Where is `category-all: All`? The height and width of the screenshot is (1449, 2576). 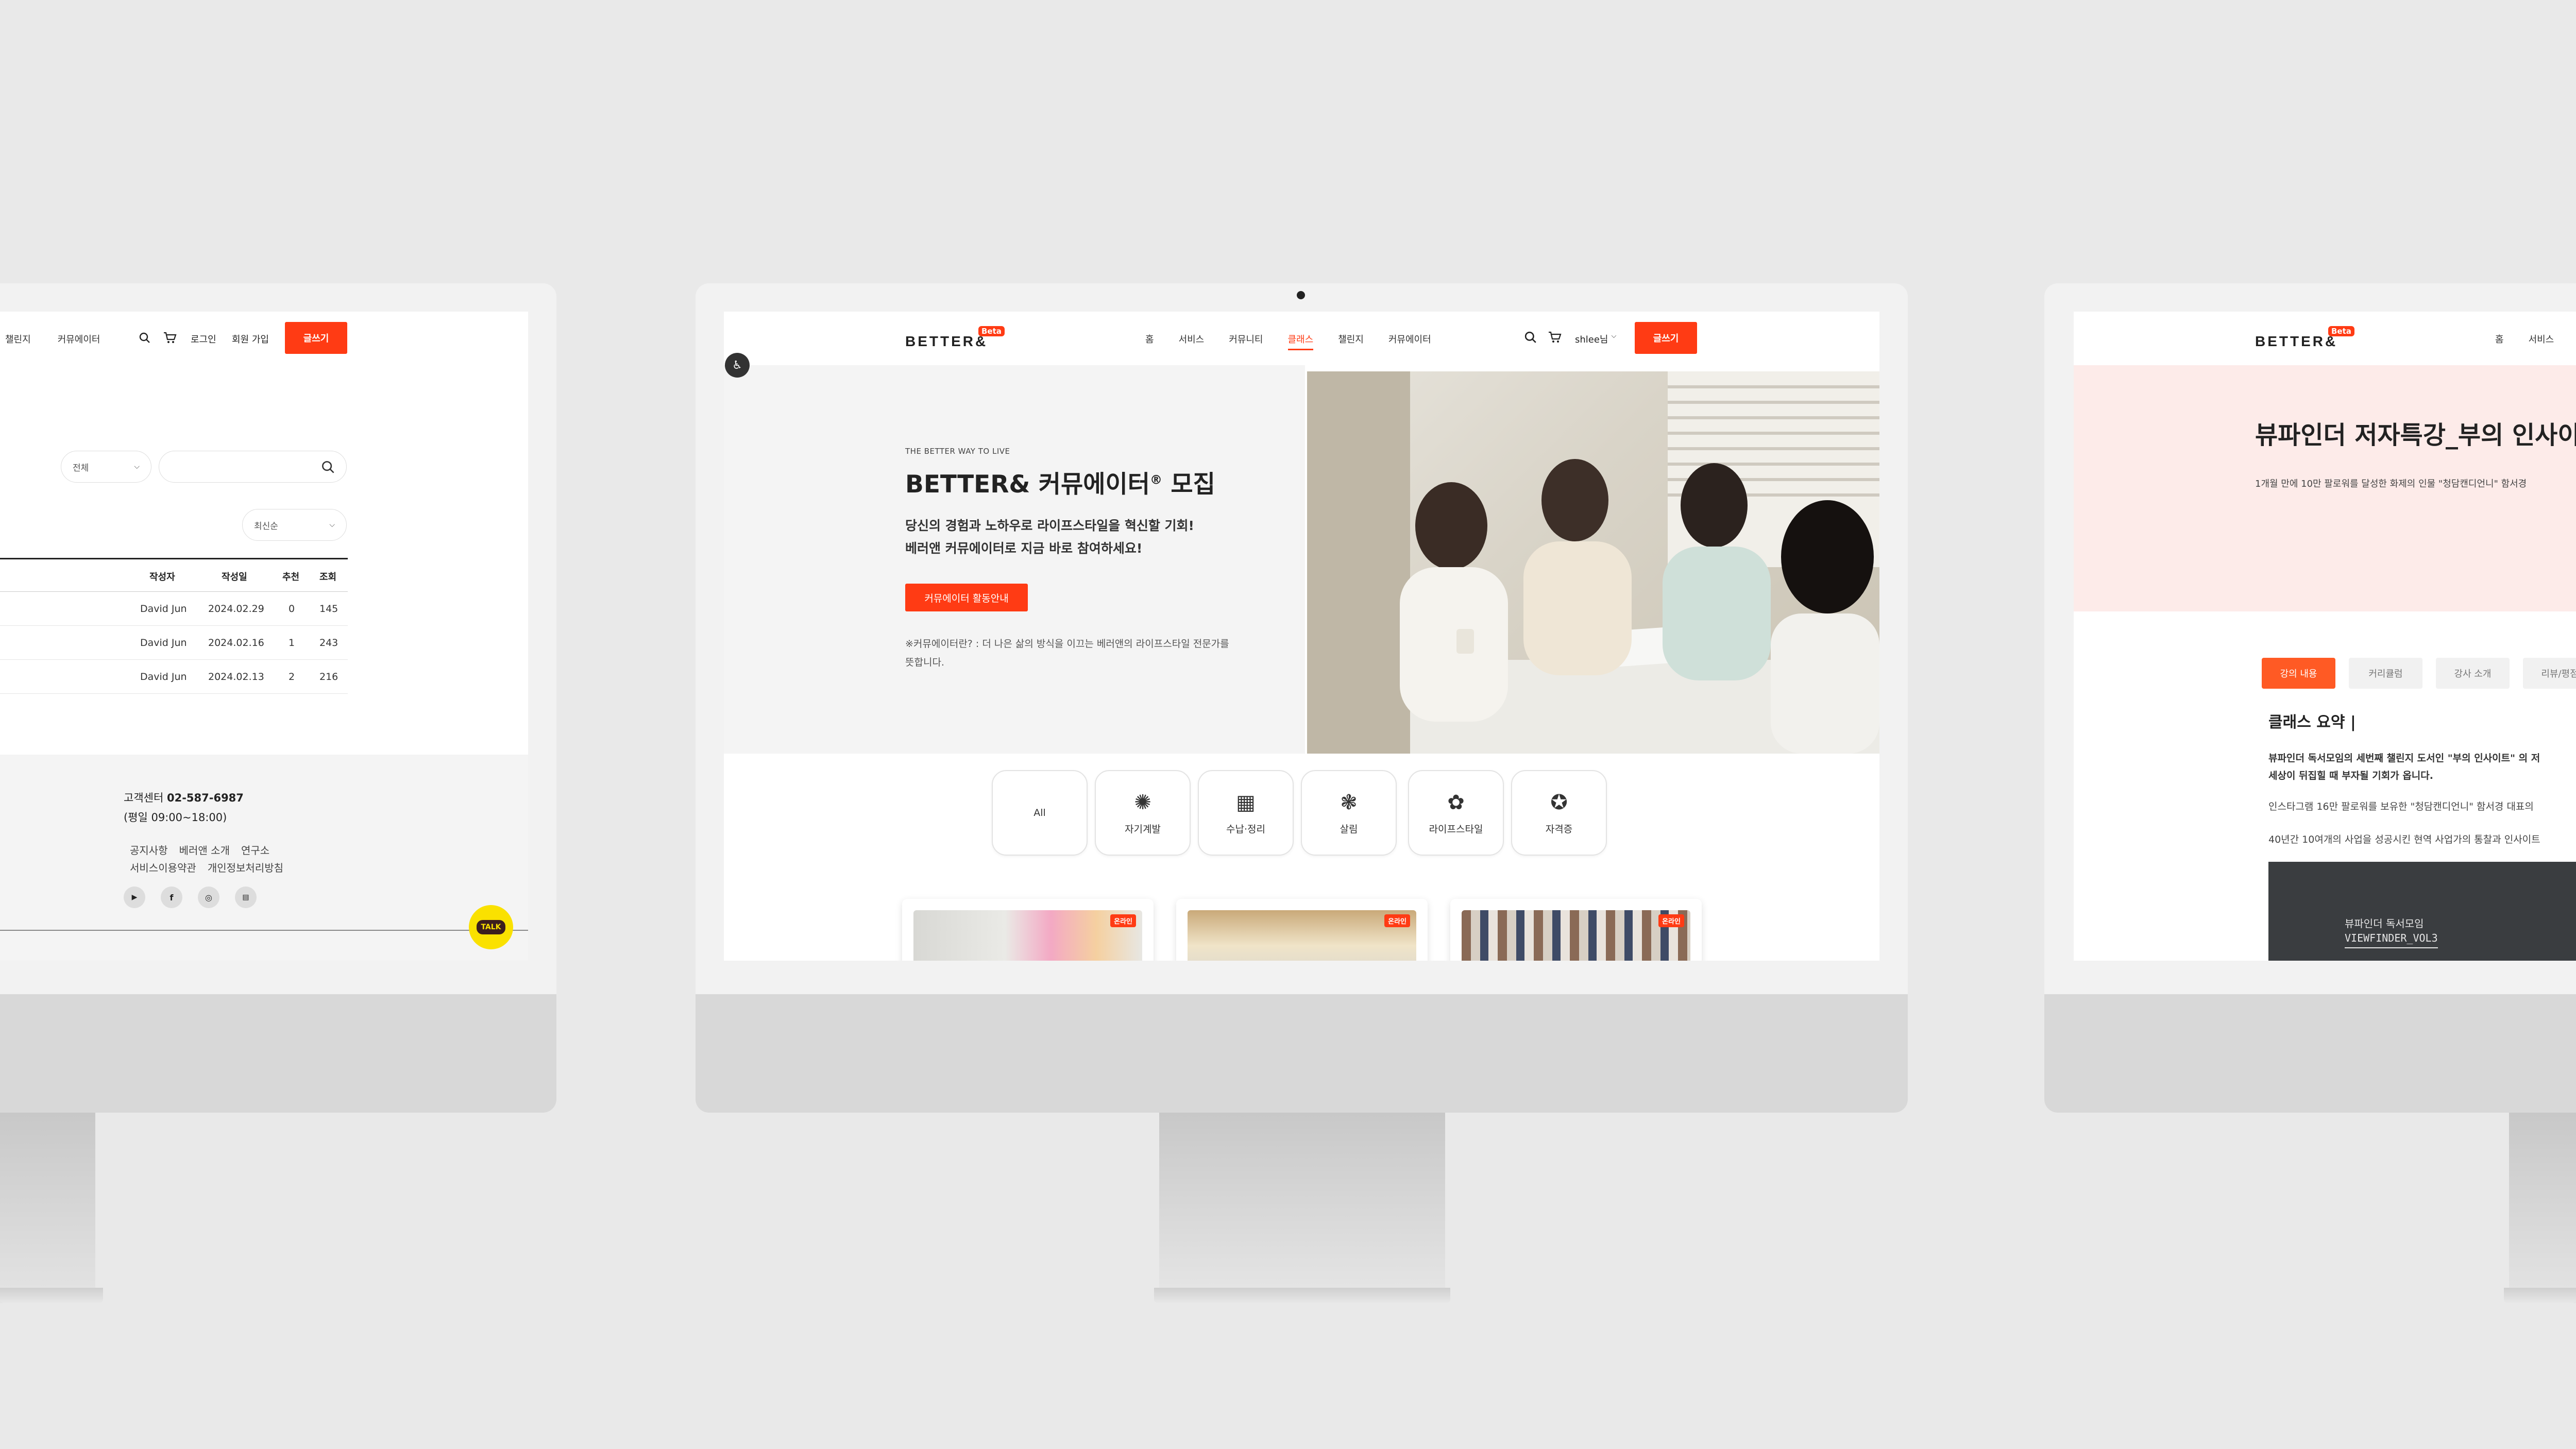
category-all: All is located at coordinates (1040, 813).